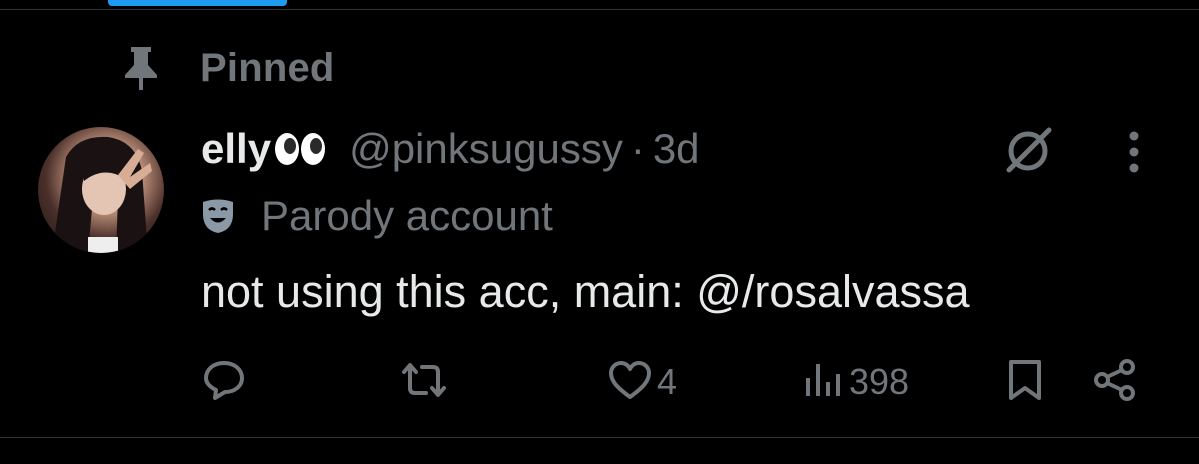  Describe the element at coordinates (197, 3) in the screenshot. I see `active-tab-indicator` at that location.